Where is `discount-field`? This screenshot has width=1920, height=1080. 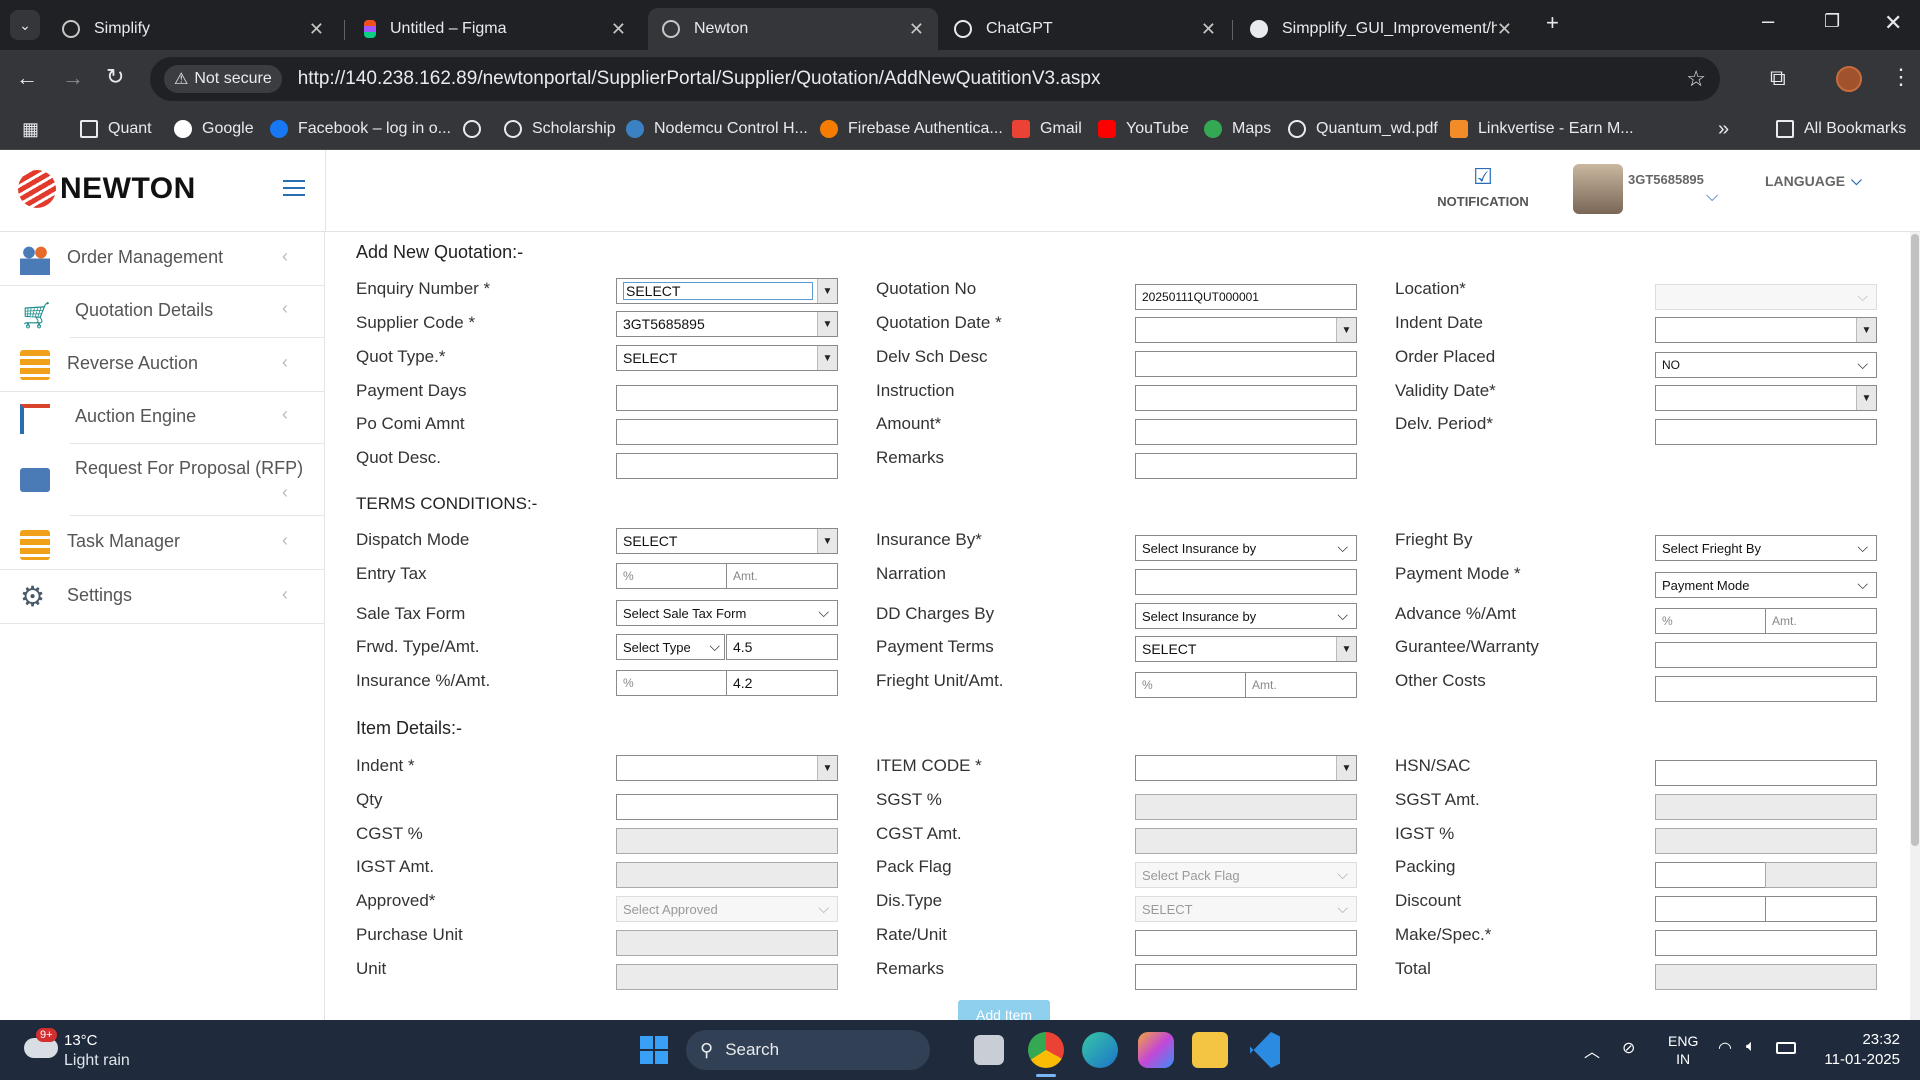 discount-field is located at coordinates (1710, 909).